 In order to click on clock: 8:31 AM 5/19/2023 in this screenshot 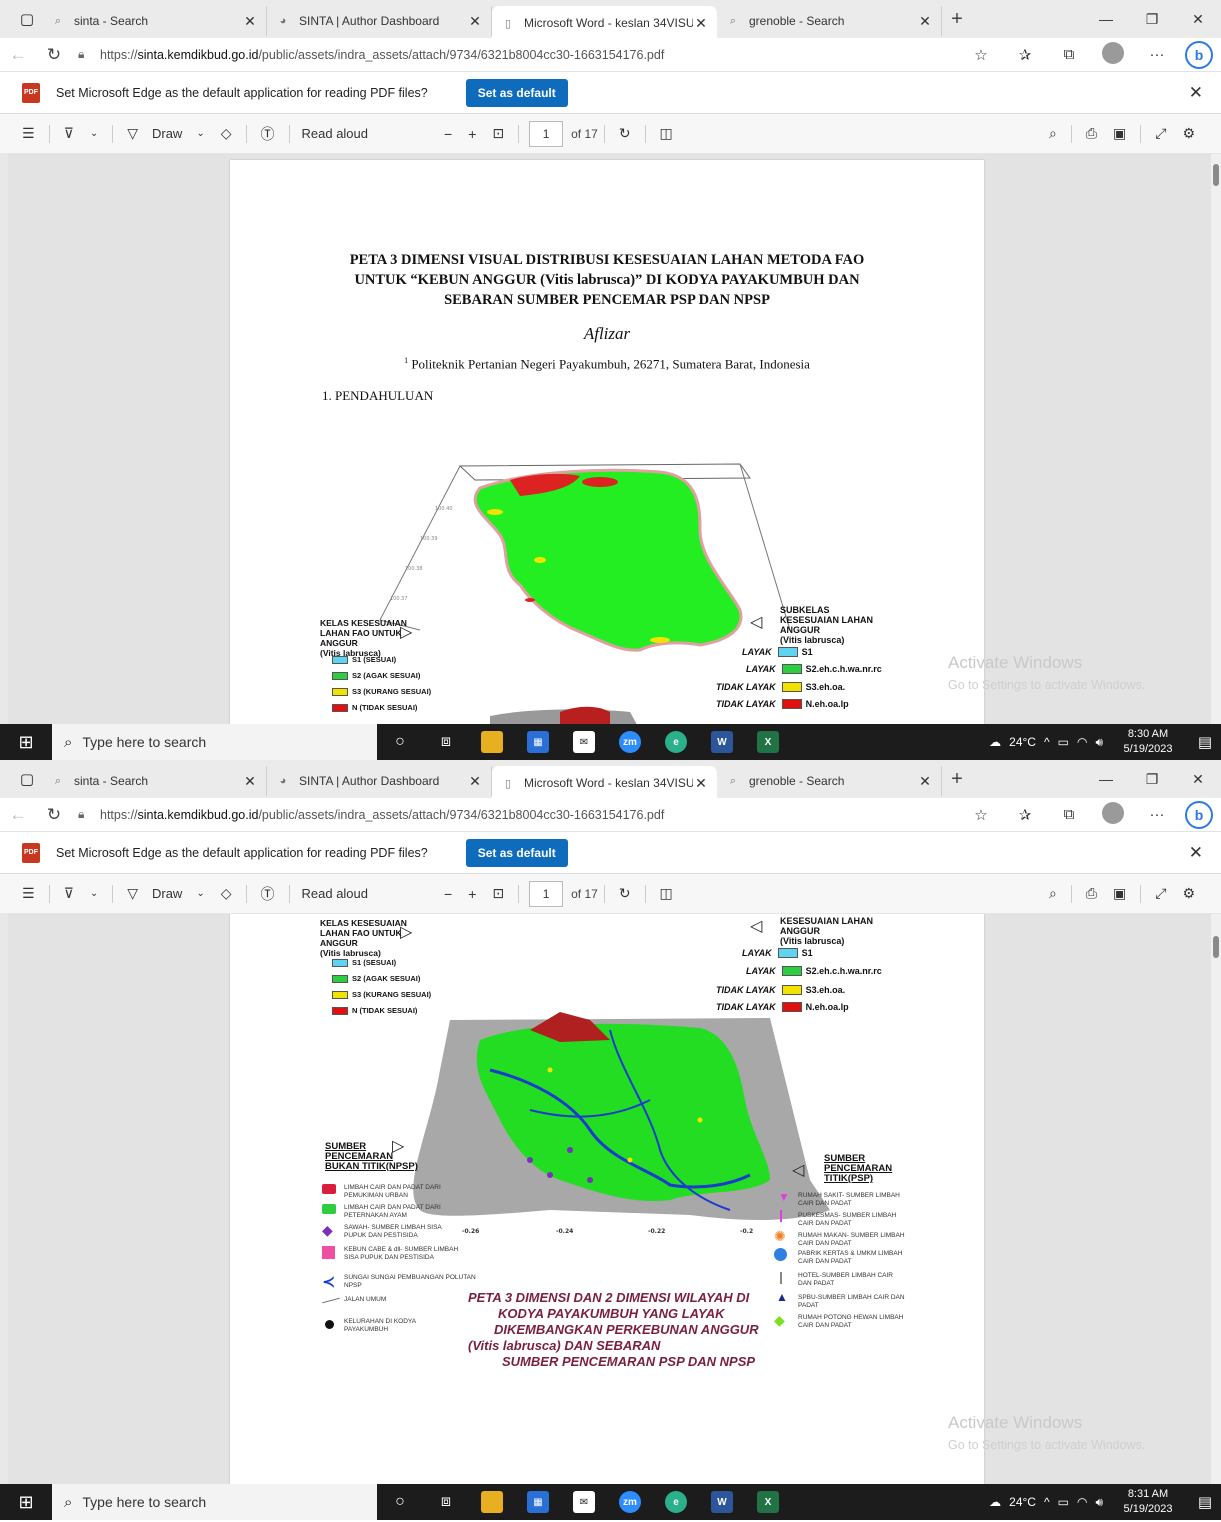, I will do `click(1148, 1502)`.